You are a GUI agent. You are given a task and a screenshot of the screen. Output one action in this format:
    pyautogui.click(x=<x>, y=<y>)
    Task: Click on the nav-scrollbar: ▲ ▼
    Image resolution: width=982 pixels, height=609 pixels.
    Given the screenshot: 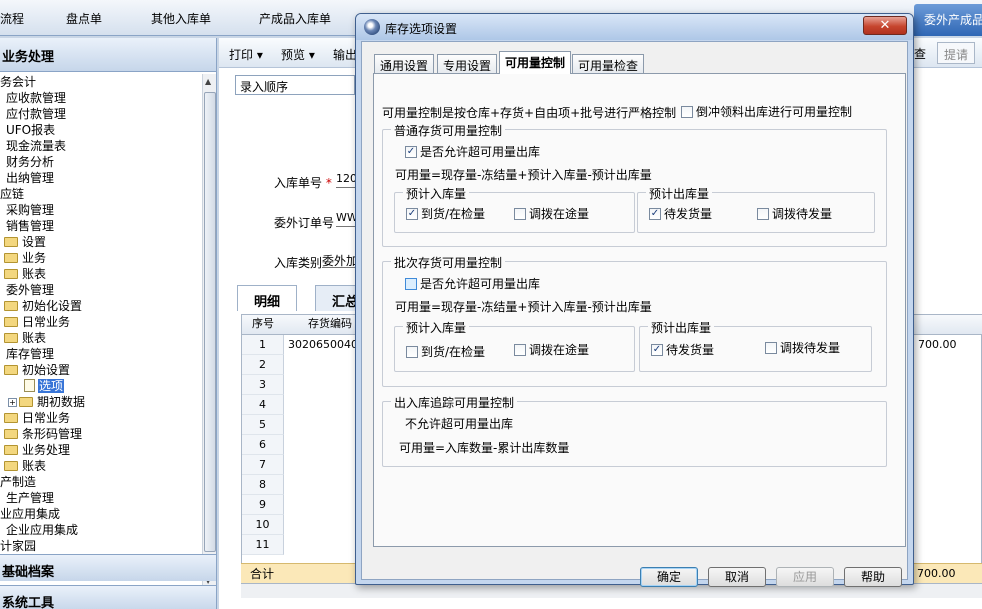 What is the action you would take?
    pyautogui.click(x=209, y=332)
    